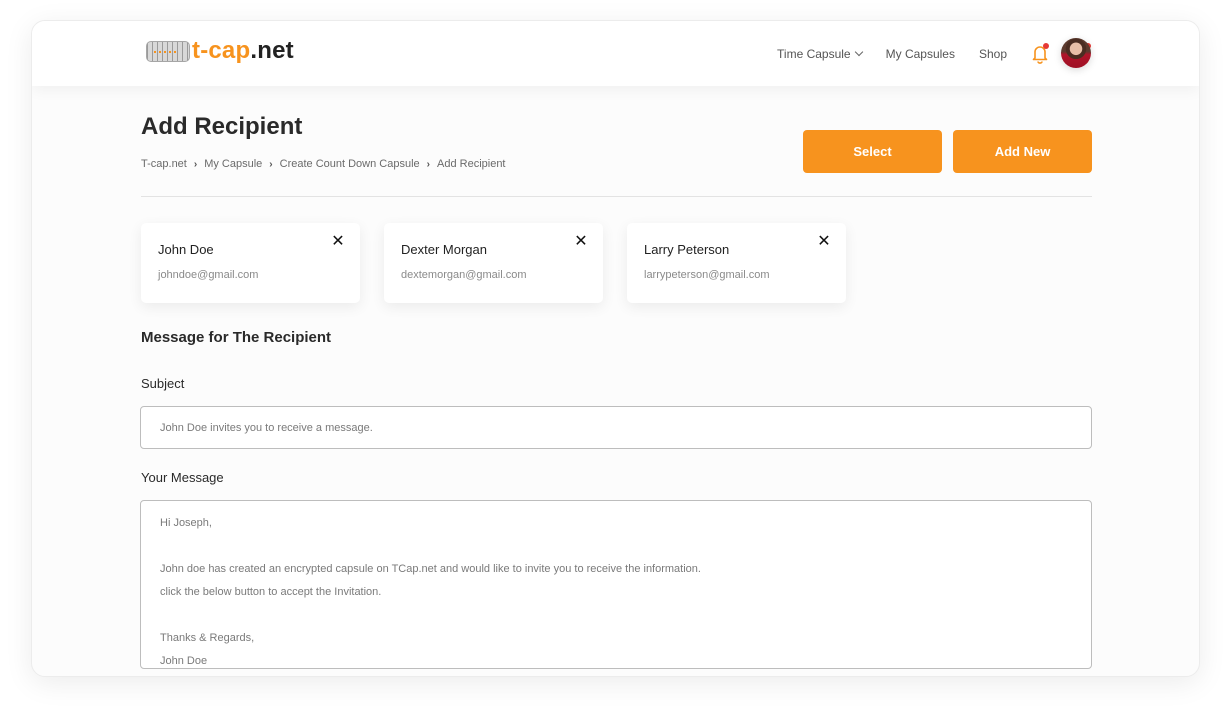  I want to click on nav-shop: Shop, so click(993, 54).